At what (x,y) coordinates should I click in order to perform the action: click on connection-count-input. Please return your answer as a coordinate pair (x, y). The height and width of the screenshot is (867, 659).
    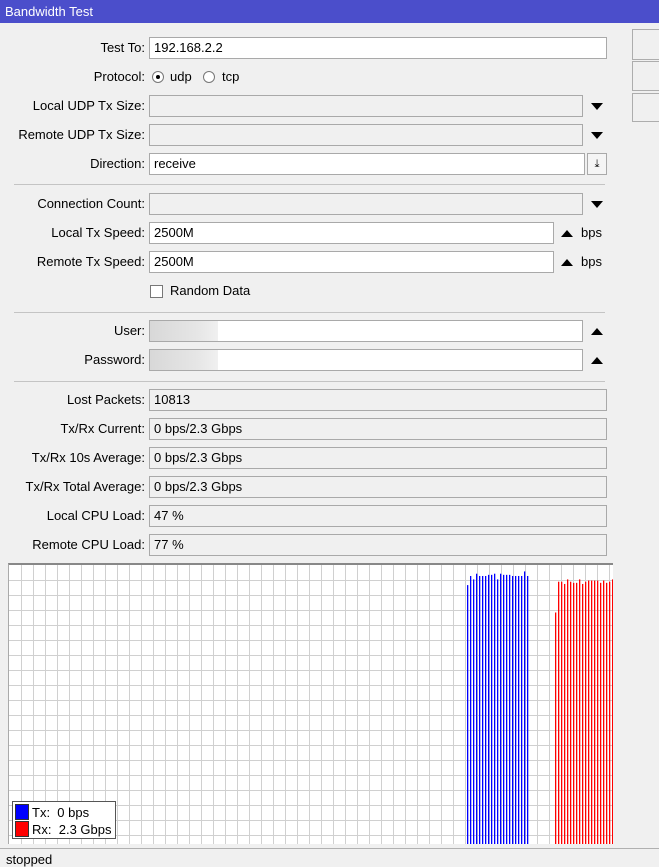
    Looking at the image, I should click on (366, 204).